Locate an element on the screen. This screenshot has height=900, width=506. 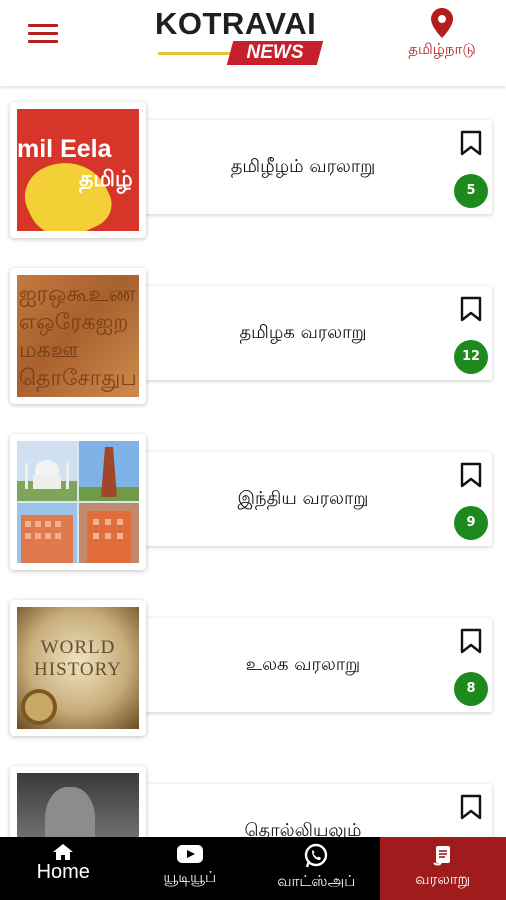
india-monuments-image is located at coordinates (78, 502).